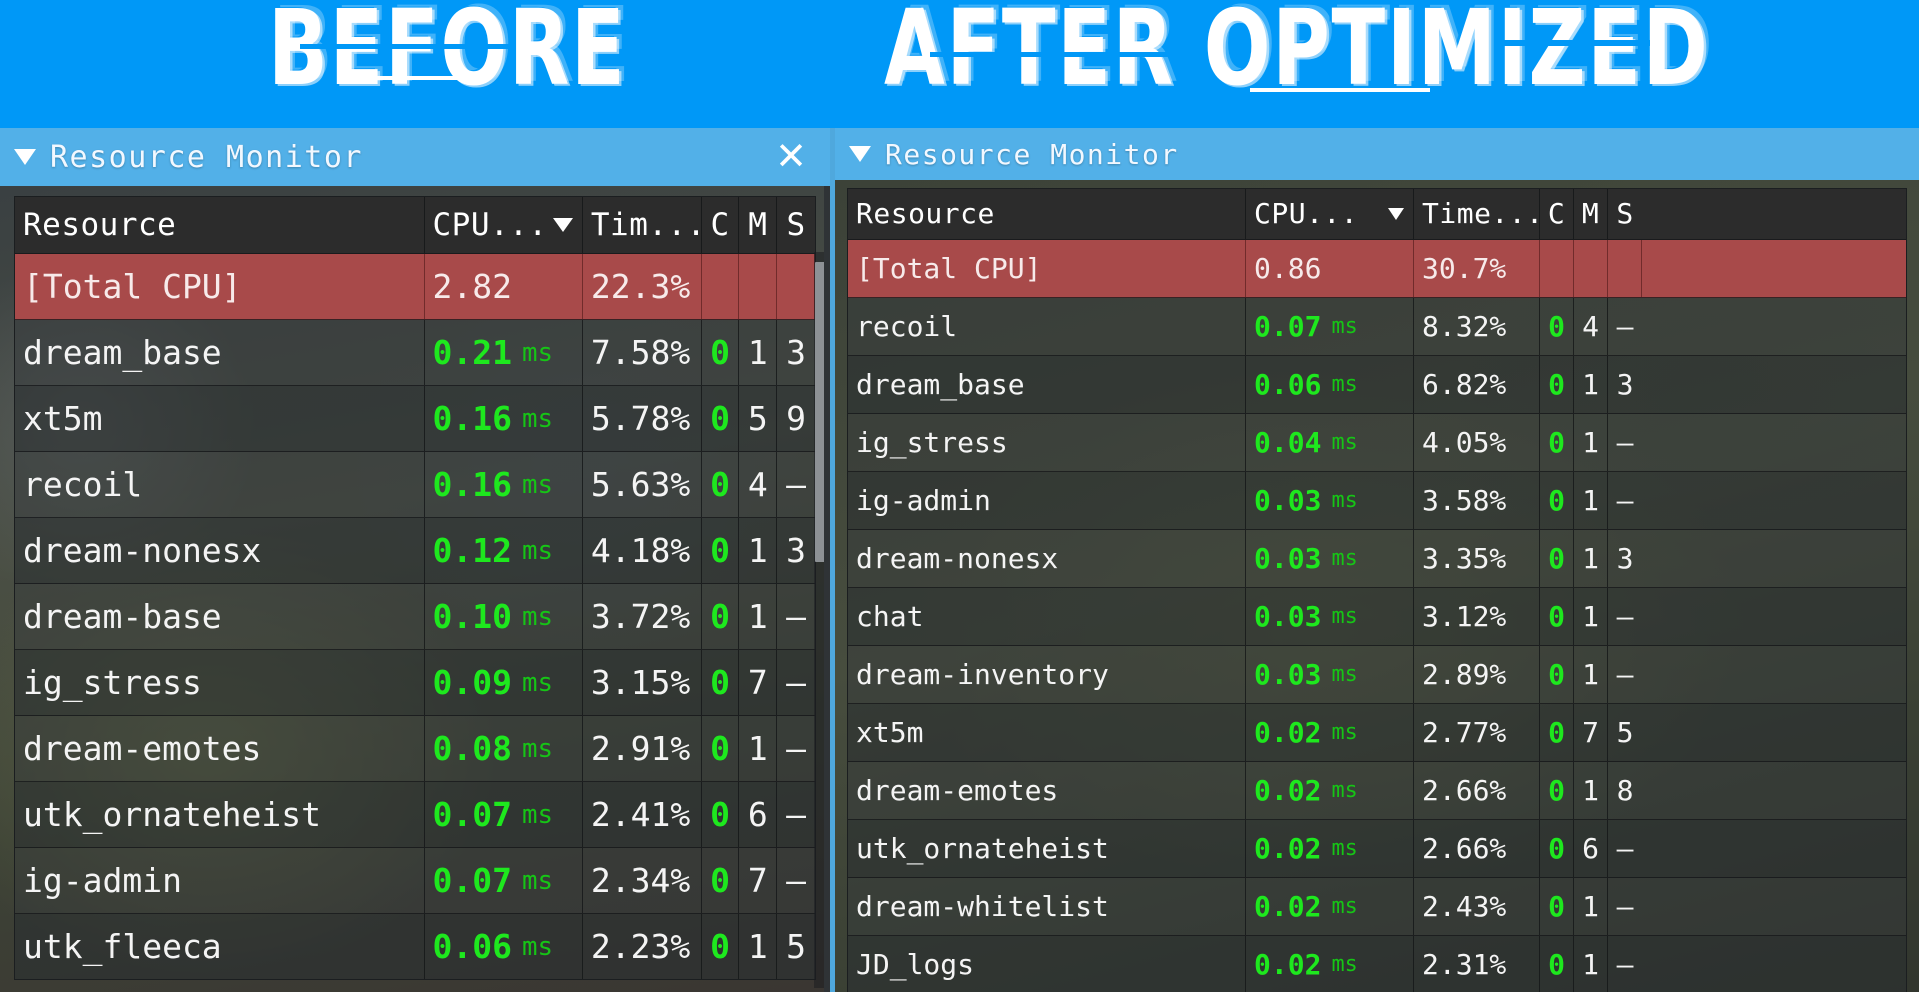  I want to click on table-row: chat 0.03 ms 3.12% 0 1—, so click(1377, 617).